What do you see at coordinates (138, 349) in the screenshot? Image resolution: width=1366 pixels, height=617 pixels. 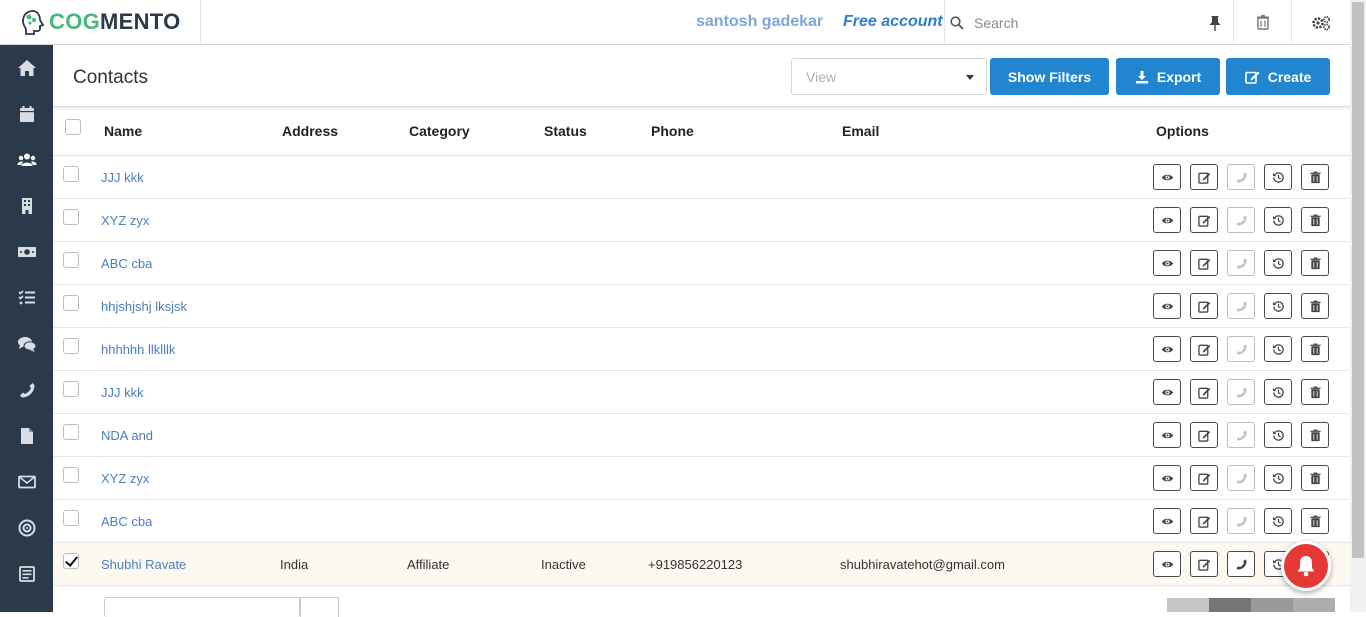 I see `contact-name-link: hhhhhh llklllk` at bounding box center [138, 349].